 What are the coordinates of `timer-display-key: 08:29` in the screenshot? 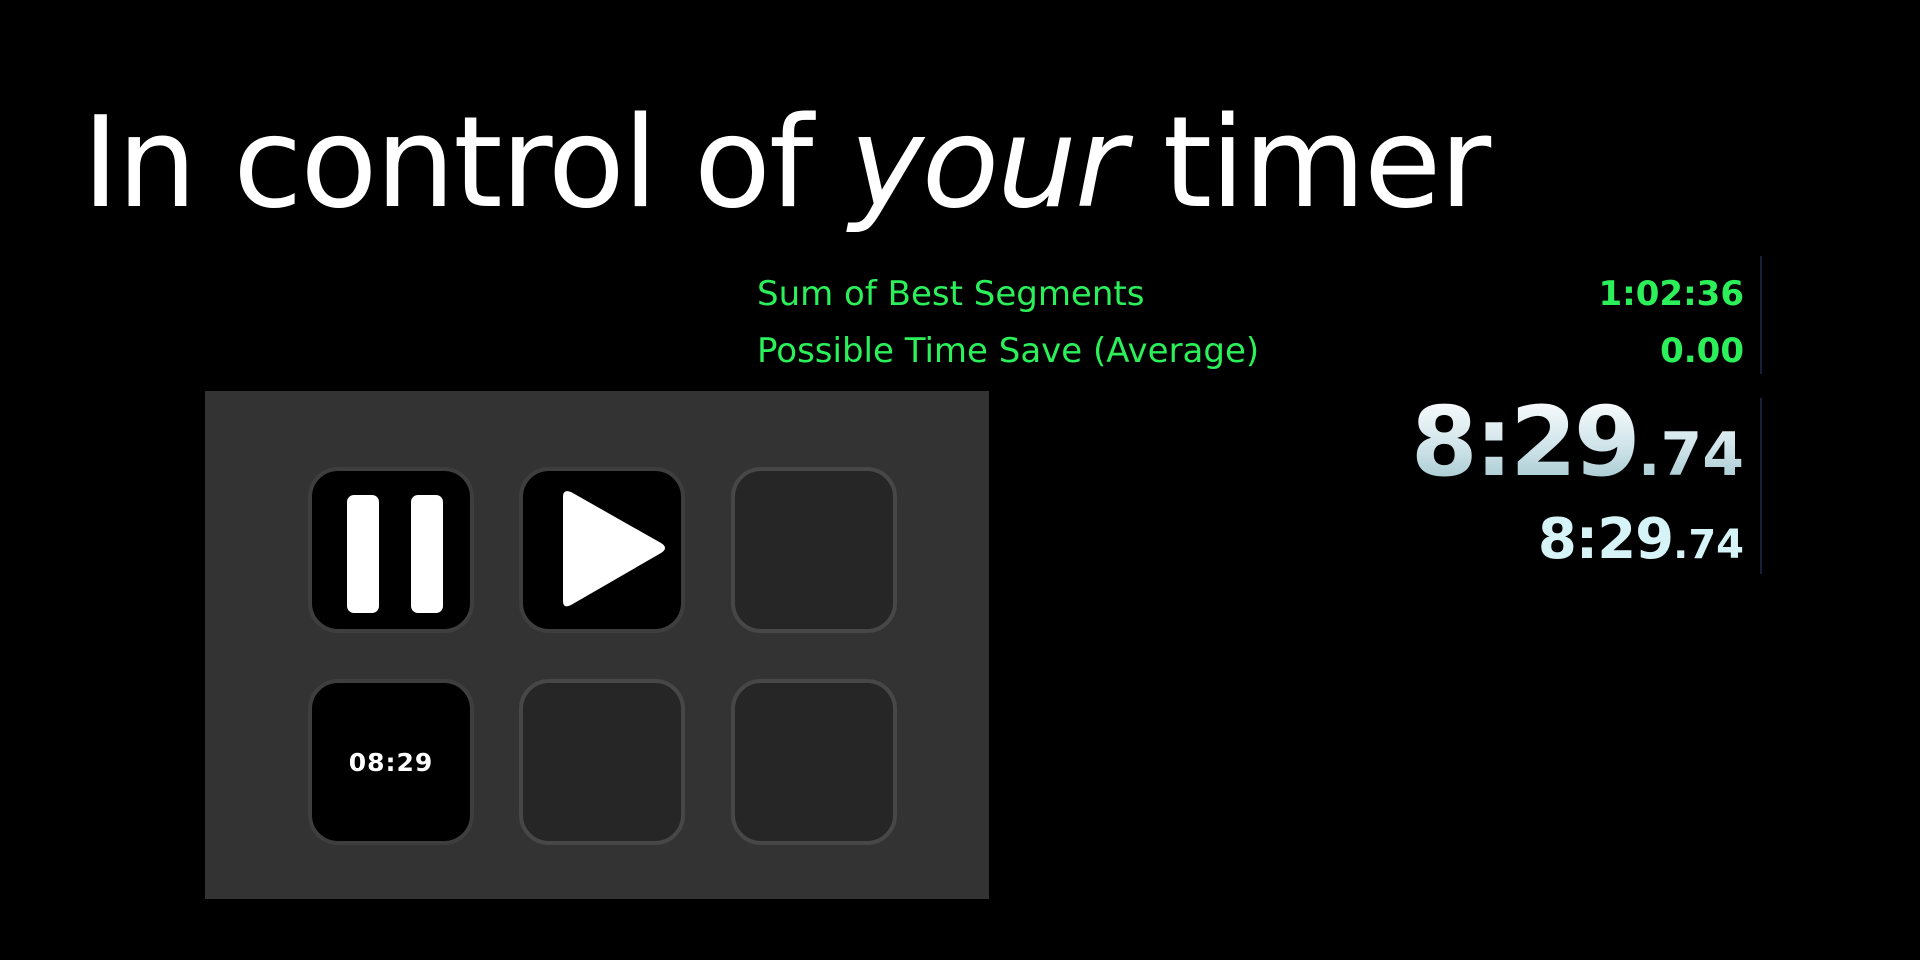 It's located at (391, 762).